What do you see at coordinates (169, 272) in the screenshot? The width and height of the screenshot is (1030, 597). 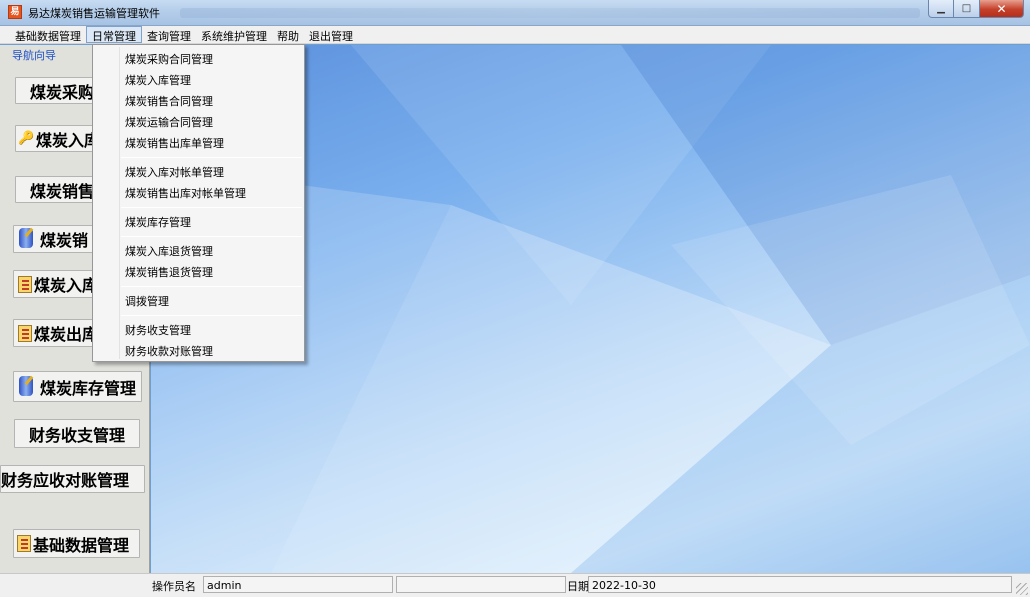 I see `menu-item-sales-return: 煤炭销售退货管理` at bounding box center [169, 272].